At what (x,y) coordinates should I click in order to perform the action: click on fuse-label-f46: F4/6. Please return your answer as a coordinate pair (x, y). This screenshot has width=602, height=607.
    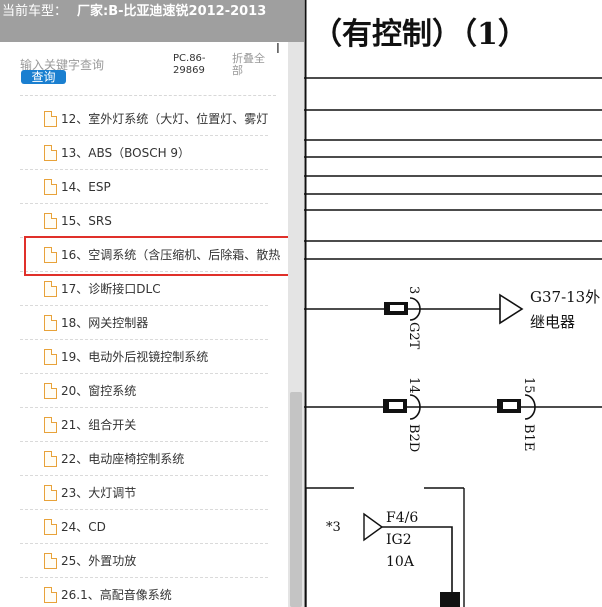
    Looking at the image, I should click on (402, 518).